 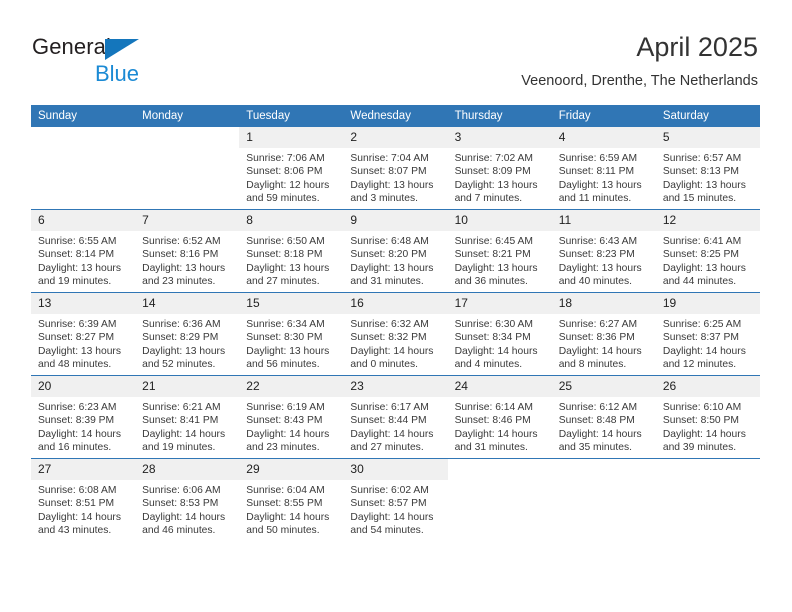 I want to click on logo-text-general: General, so click(x=71, y=46).